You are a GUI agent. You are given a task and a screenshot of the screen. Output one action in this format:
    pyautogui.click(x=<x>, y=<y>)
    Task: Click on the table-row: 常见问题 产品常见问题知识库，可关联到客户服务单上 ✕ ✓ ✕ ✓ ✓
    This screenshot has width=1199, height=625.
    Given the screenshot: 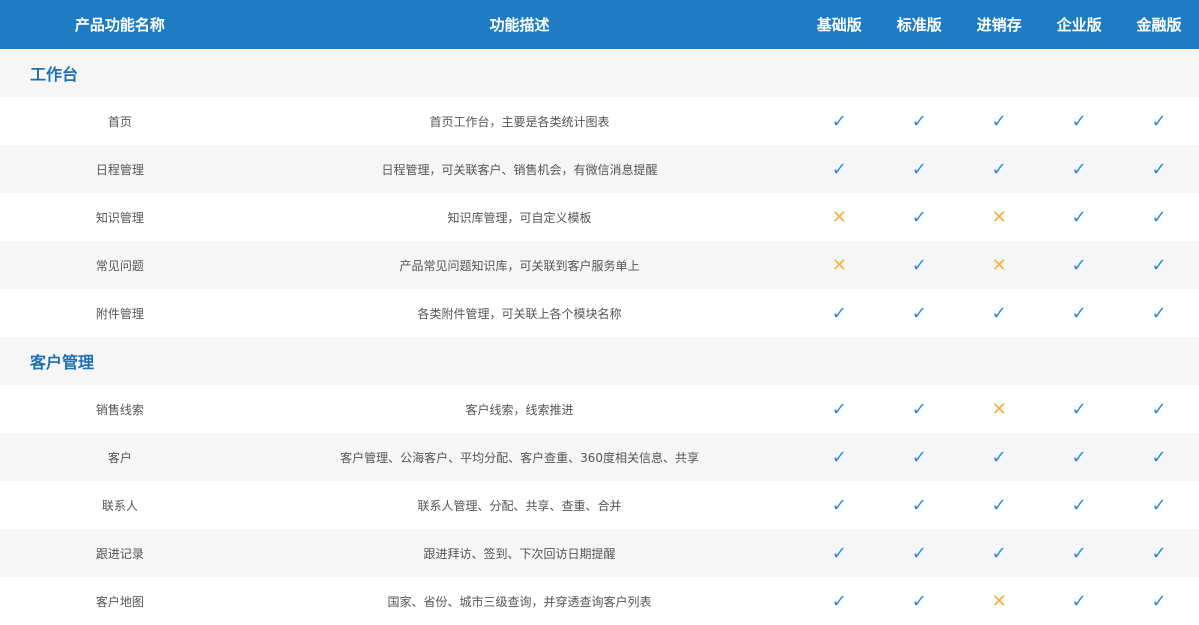 What is the action you would take?
    pyautogui.click(x=599, y=265)
    